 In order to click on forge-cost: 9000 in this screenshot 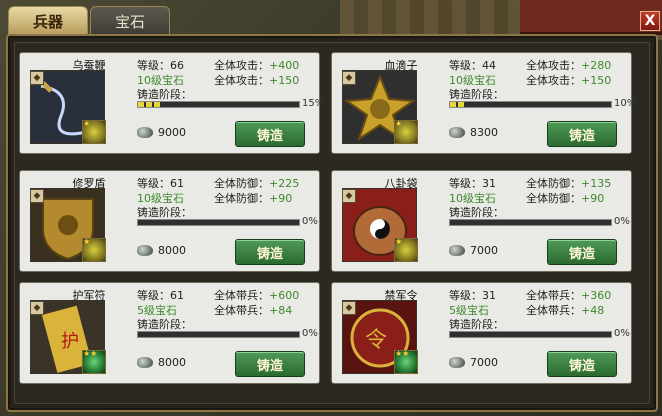, I will do `click(161, 132)`.